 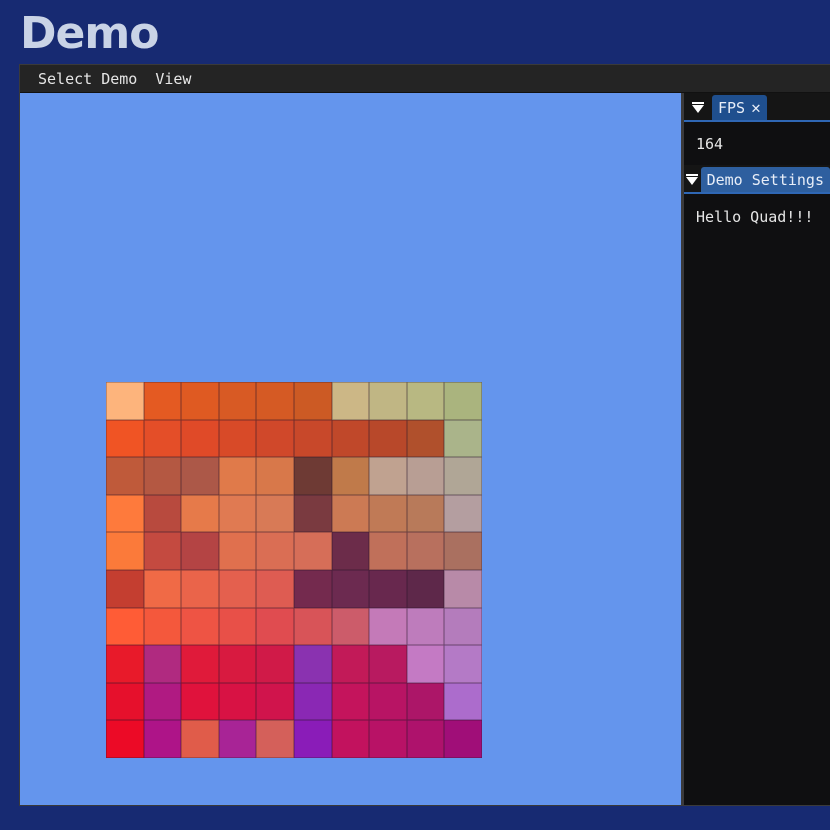 What do you see at coordinates (176, 79) in the screenshot?
I see `menu-view: View` at bounding box center [176, 79].